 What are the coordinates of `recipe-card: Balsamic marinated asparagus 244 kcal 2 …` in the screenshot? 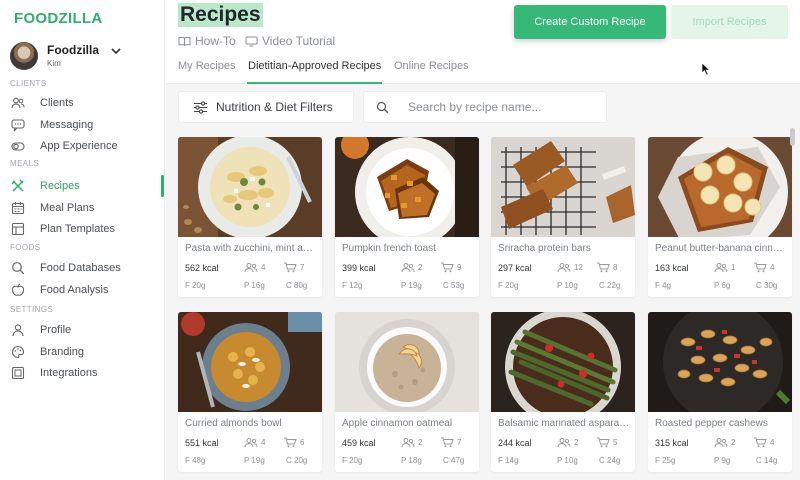 It's located at (563, 392).